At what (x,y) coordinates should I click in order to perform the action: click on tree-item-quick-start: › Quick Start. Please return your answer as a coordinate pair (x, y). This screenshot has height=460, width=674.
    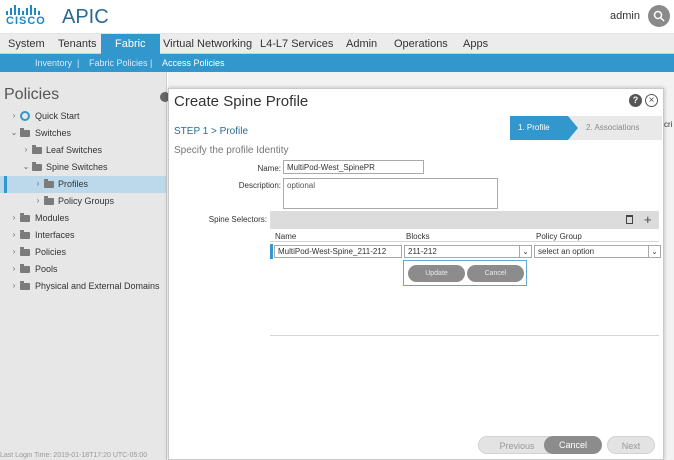
    Looking at the image, I should click on (83, 116).